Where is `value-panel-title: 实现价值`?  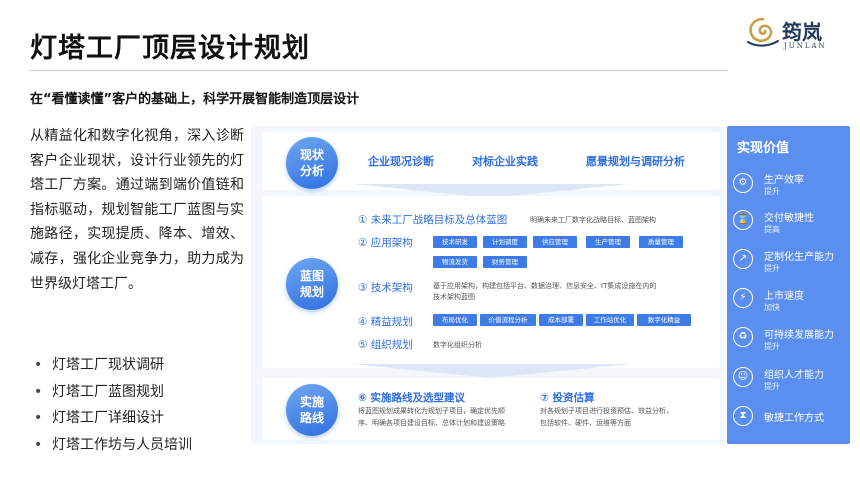
value-panel-title: 实现价值 is located at coordinates (763, 148).